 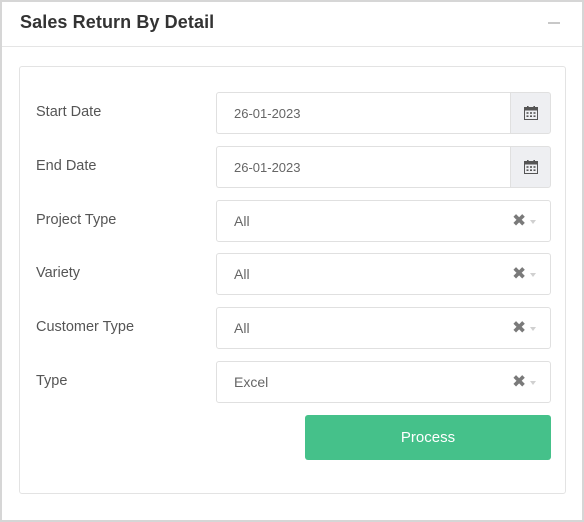 I want to click on collapse-button, so click(x=554, y=23).